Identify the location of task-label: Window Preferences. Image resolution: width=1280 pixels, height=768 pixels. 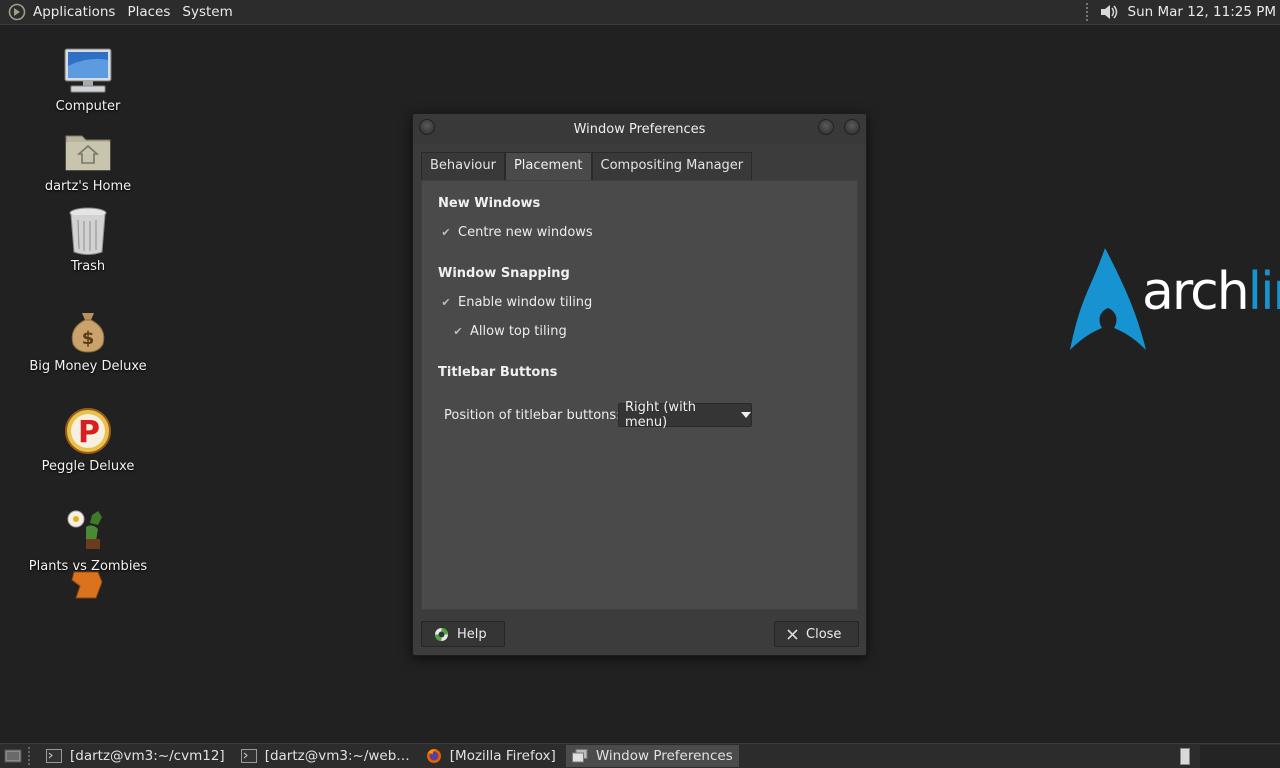
(664, 756).